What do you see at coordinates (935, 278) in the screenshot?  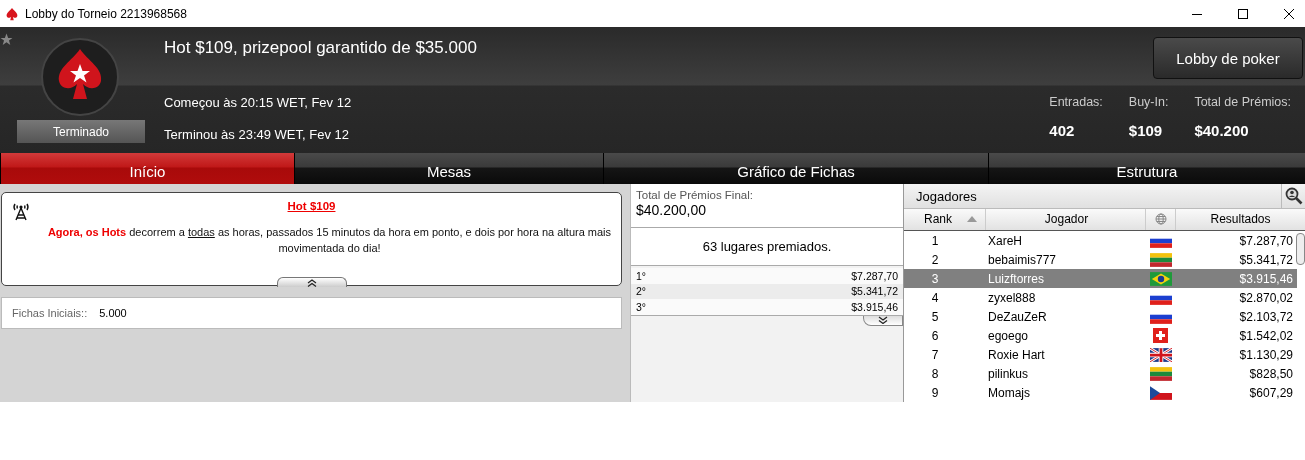 I see `rank-cell-text: 3` at bounding box center [935, 278].